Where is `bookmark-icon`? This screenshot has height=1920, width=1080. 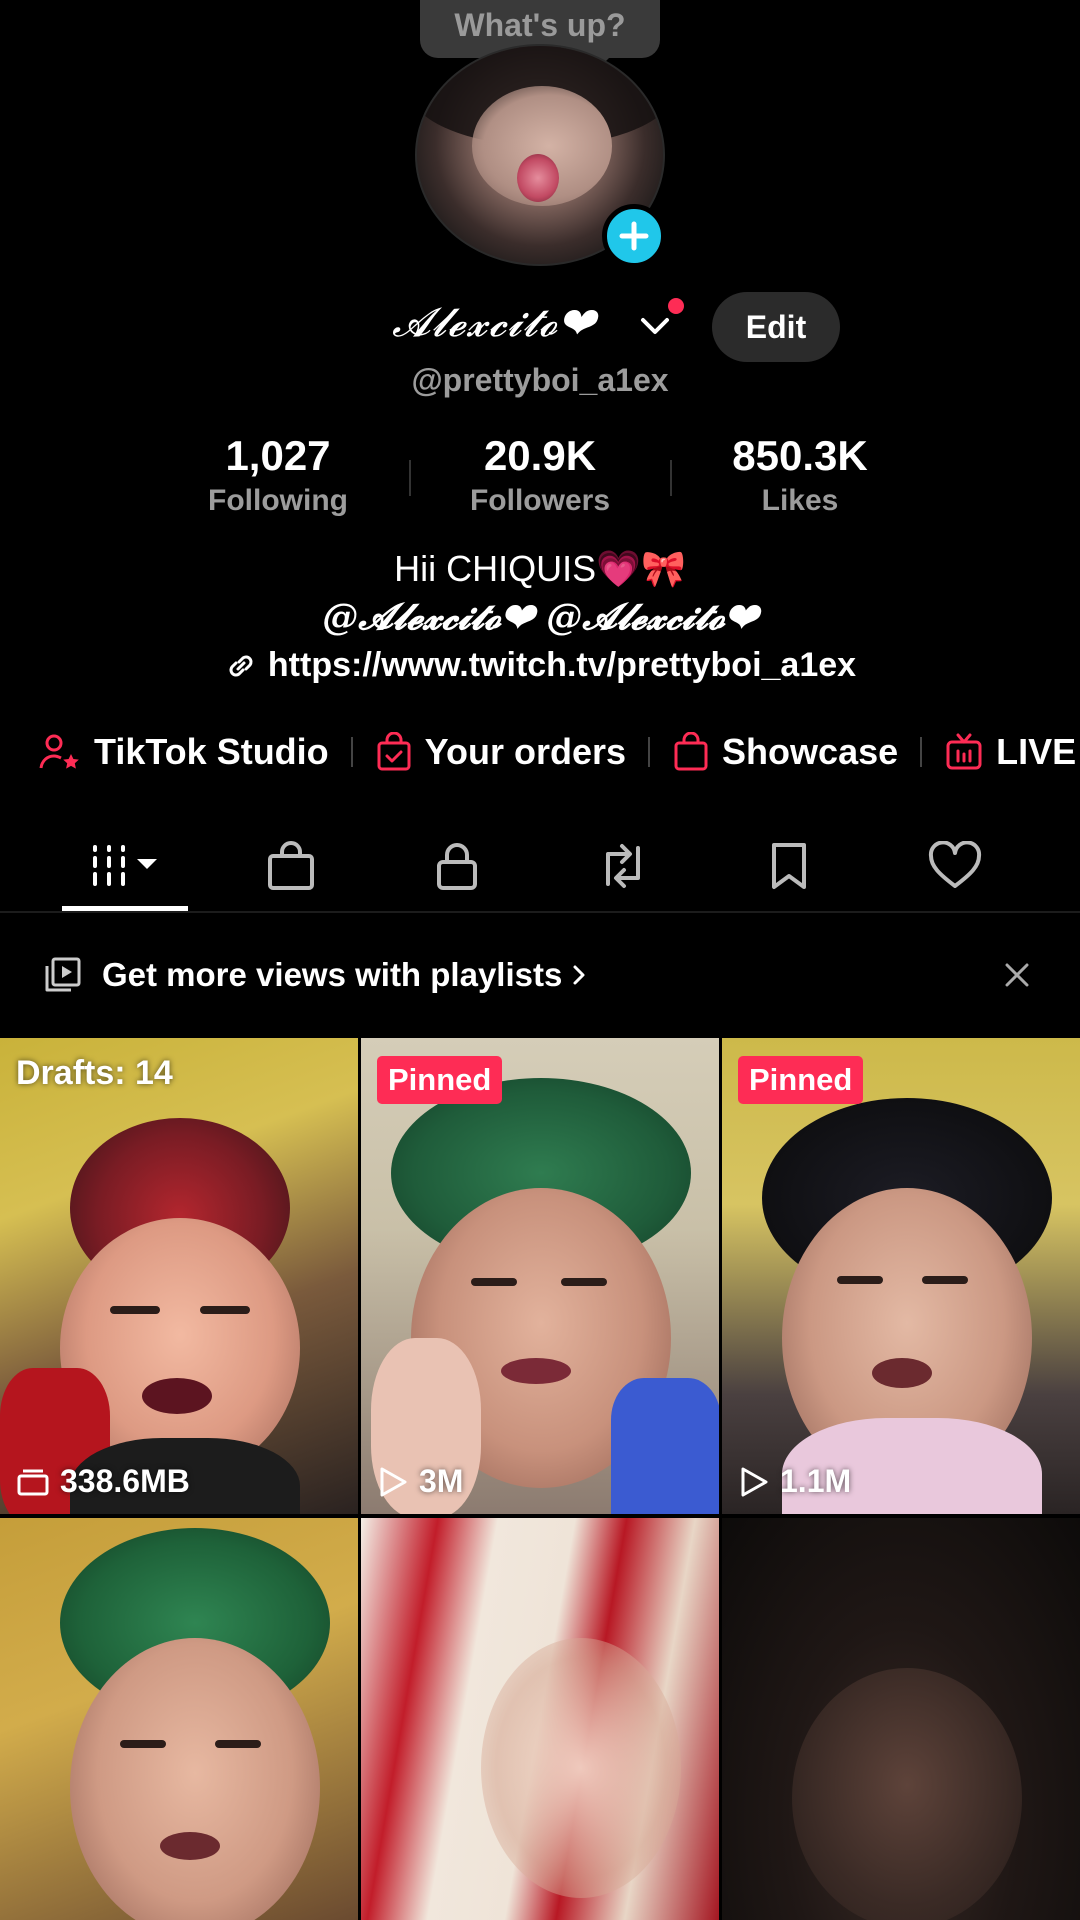
bookmark-icon is located at coordinates (789, 866).